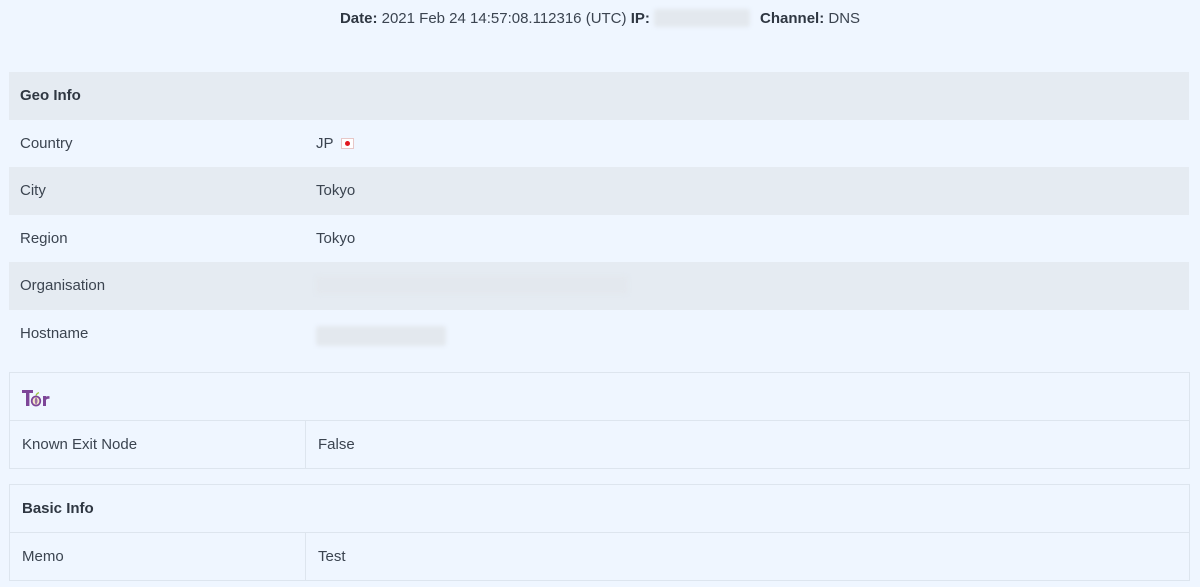 The image size is (1200, 587). What do you see at coordinates (336, 238) in the screenshot?
I see `region-value: Tokyo` at bounding box center [336, 238].